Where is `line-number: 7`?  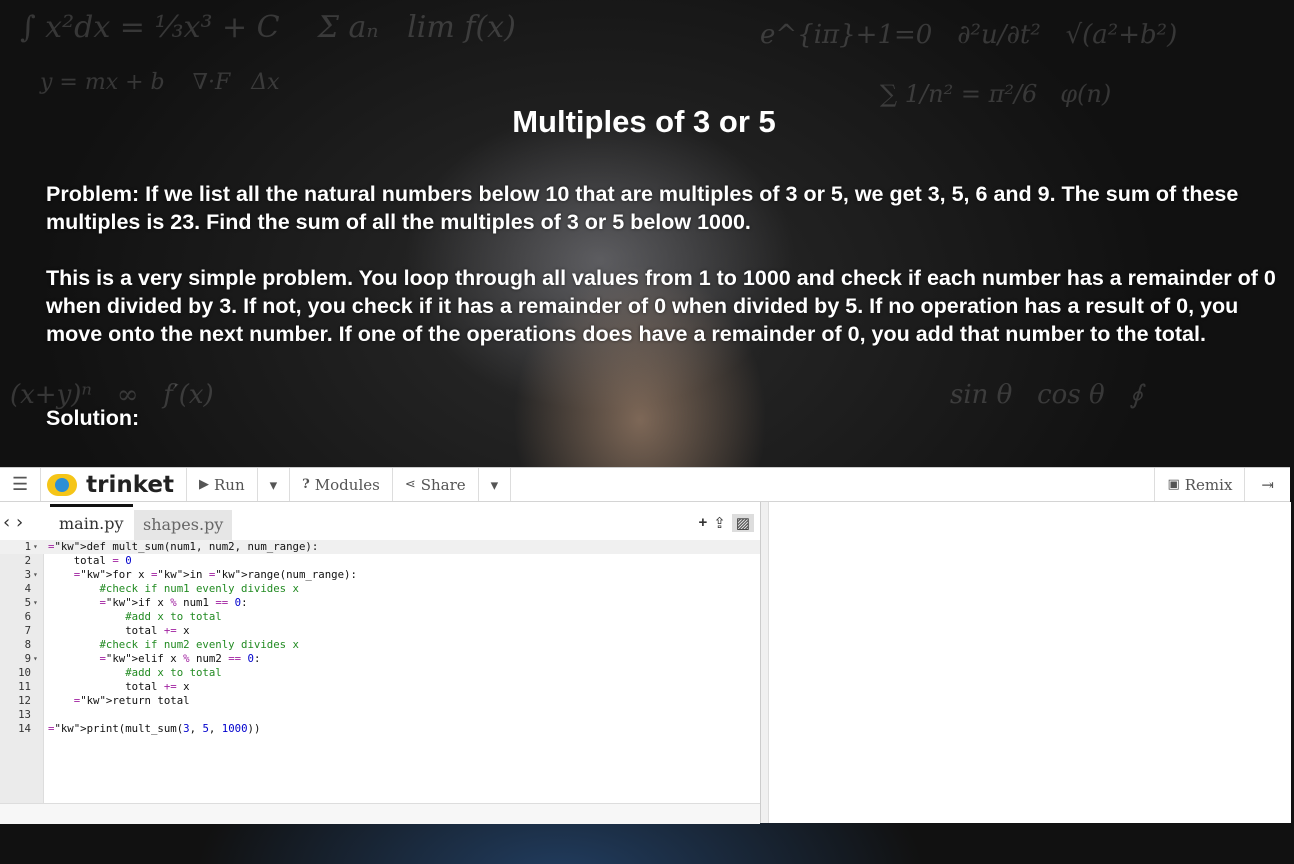 line-number: 7 is located at coordinates (27, 630).